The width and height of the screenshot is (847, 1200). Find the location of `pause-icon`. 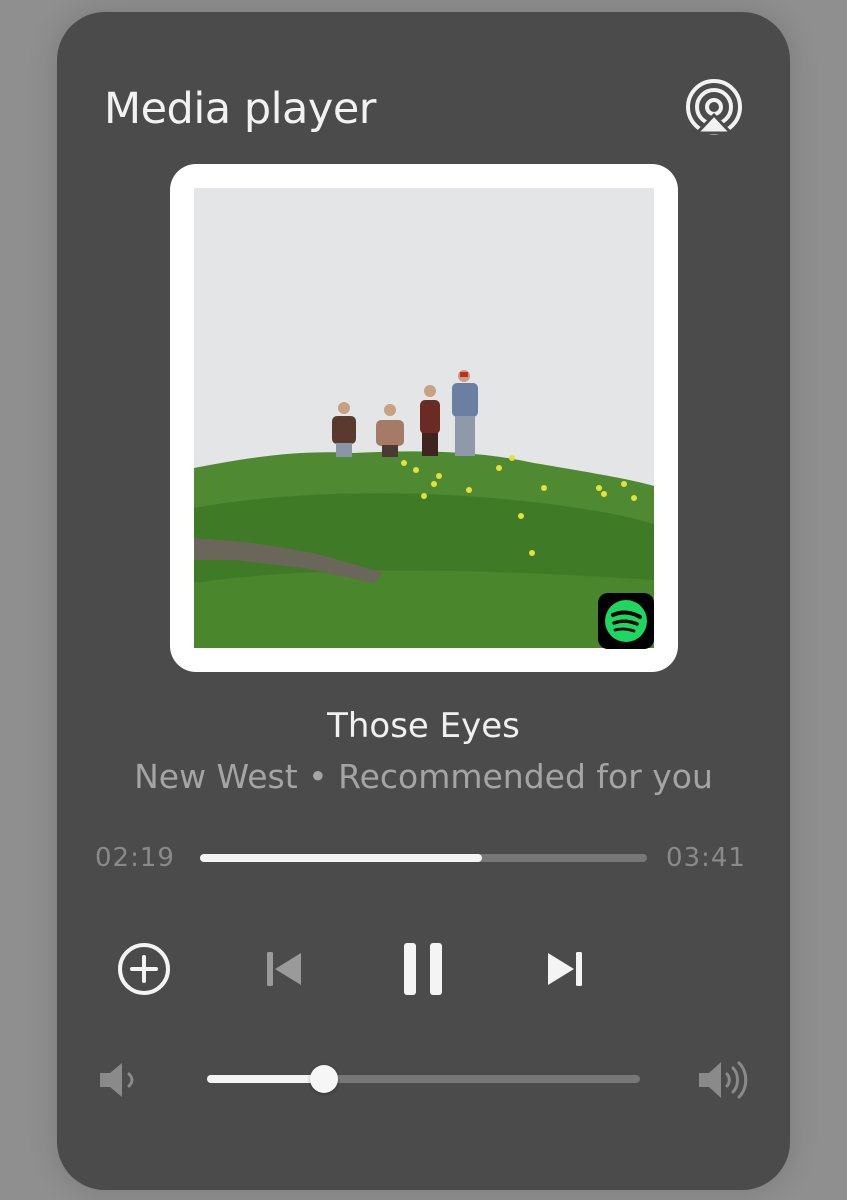

pause-icon is located at coordinates (424, 969).